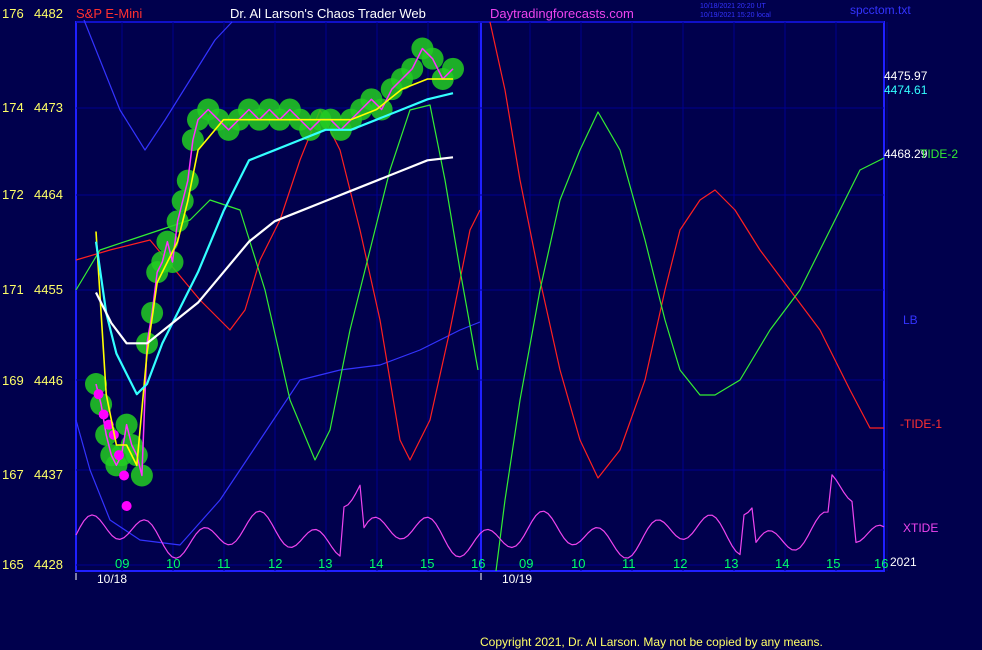 The image size is (982, 650). What do you see at coordinates (48, 289) in the screenshot?
I see `y-price-label: 4455` at bounding box center [48, 289].